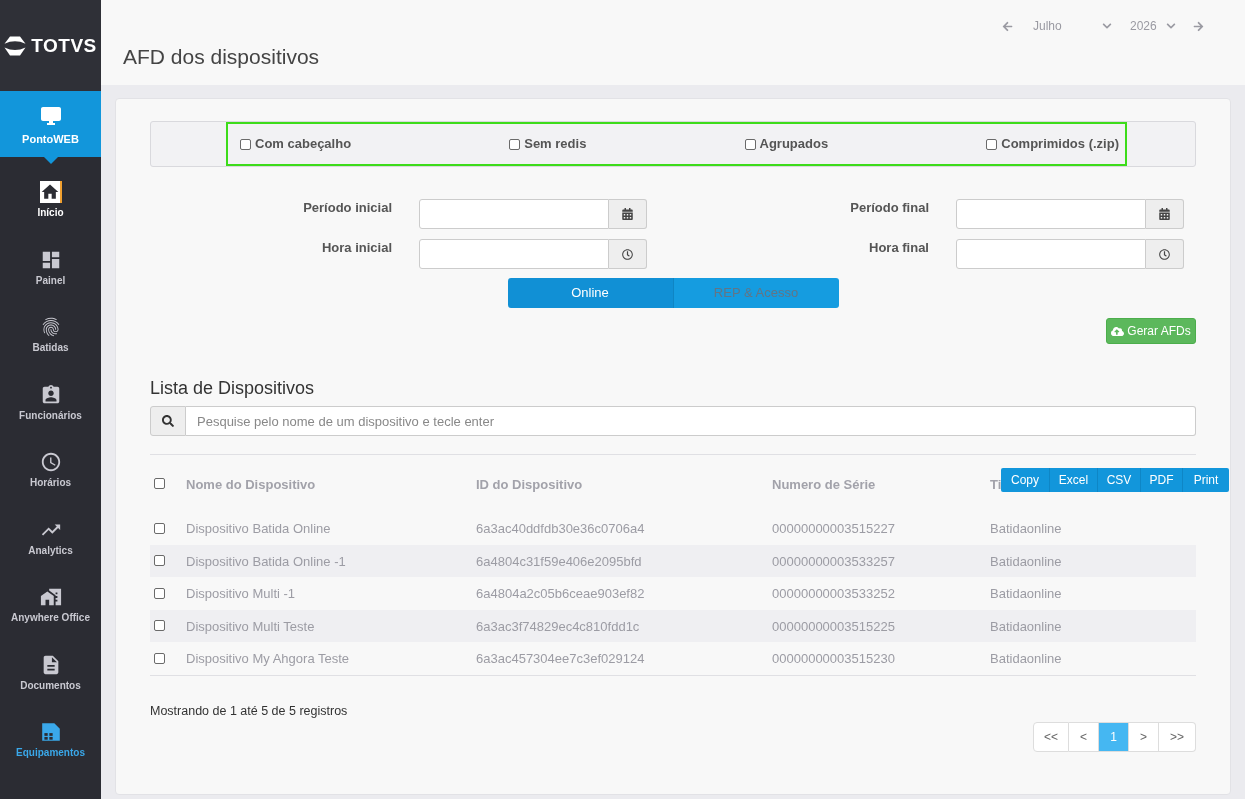  What do you see at coordinates (1025, 480) in the screenshot?
I see `export-button: Copy` at bounding box center [1025, 480].